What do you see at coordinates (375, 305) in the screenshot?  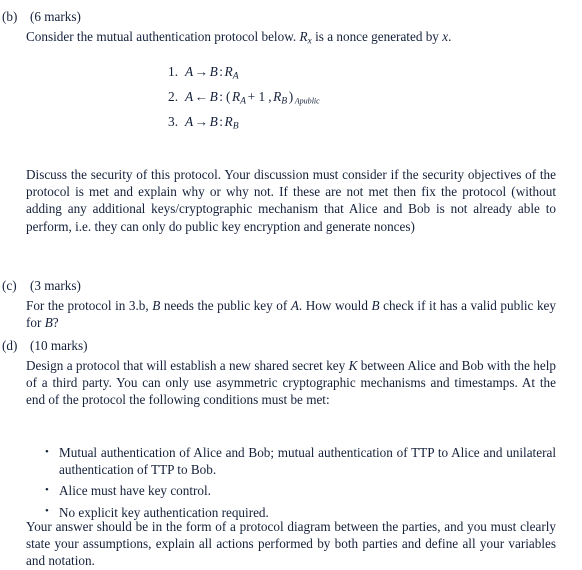 I see `question-c-var-b2: B` at bounding box center [375, 305].